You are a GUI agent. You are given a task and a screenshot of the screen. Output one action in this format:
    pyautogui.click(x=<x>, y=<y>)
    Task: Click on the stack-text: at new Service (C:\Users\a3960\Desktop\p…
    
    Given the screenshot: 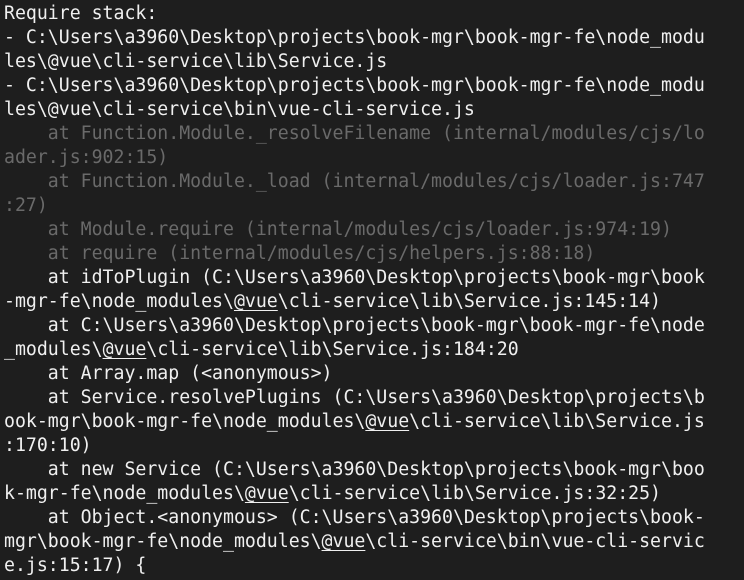 What is the action you would take?
    pyautogui.click(x=354, y=469)
    